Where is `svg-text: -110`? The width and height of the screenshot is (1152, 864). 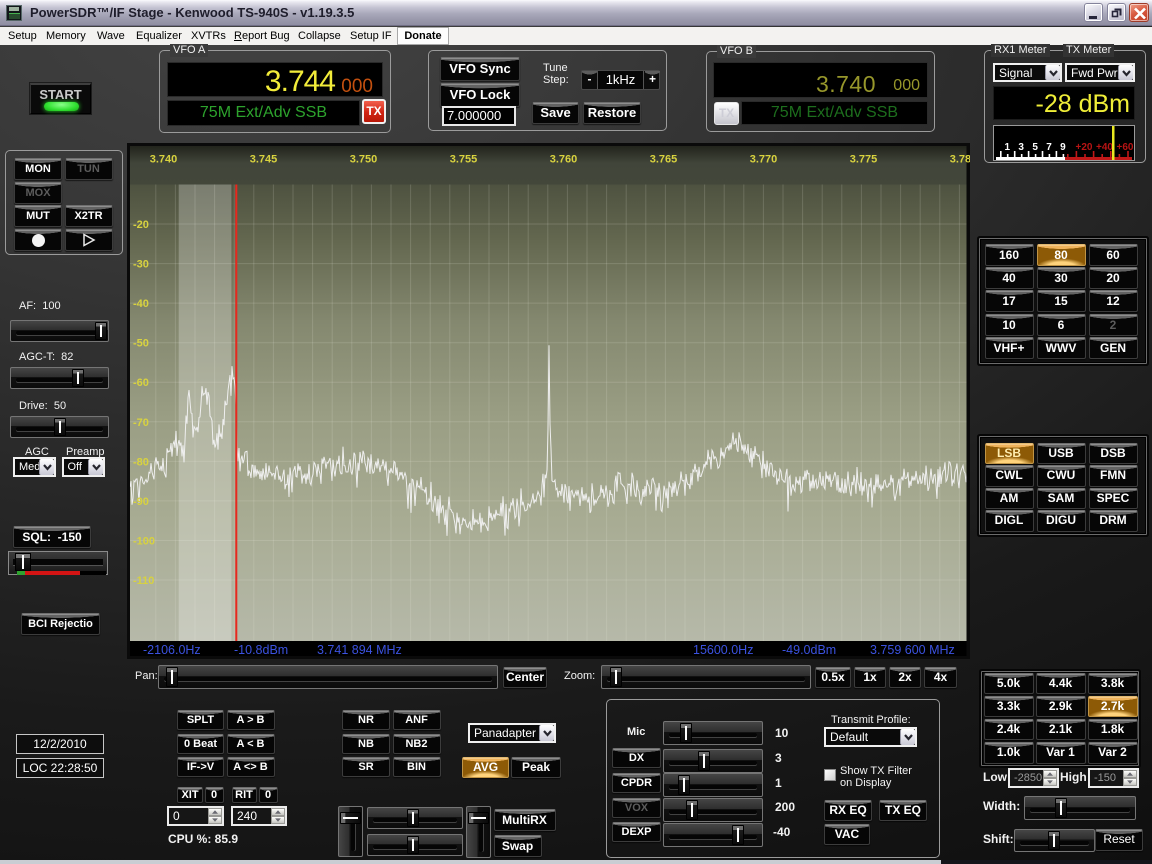 svg-text: -110 is located at coordinates (143, 581).